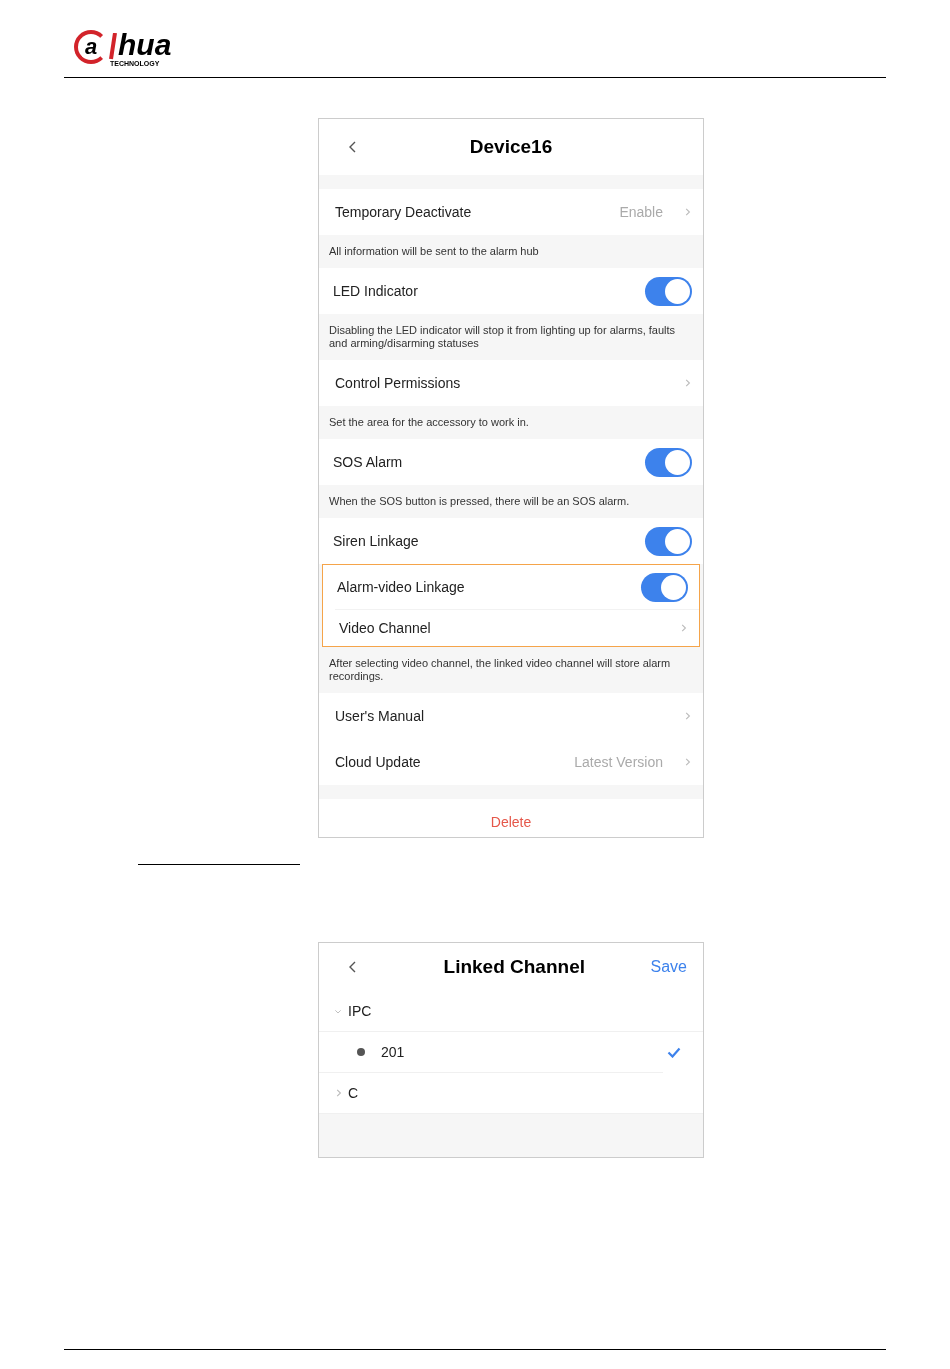  What do you see at coordinates (511, 818) in the screenshot?
I see `delete-button: Delete` at bounding box center [511, 818].